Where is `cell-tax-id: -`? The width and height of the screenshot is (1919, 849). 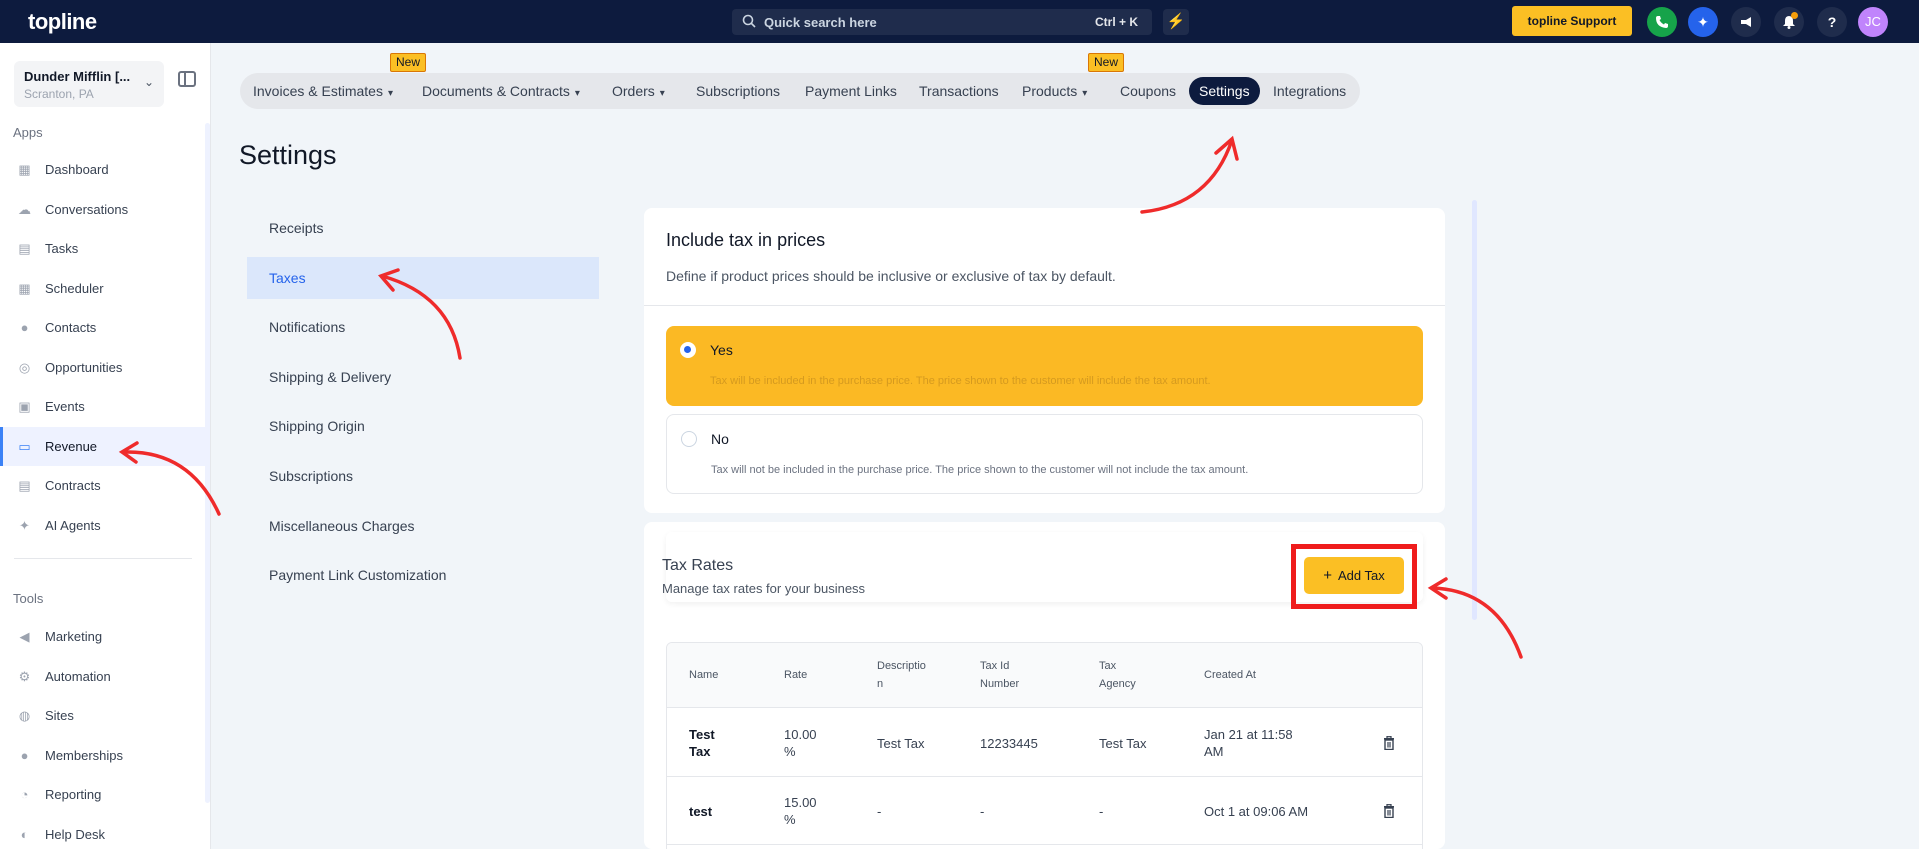
cell-tax-id: - is located at coordinates (982, 811).